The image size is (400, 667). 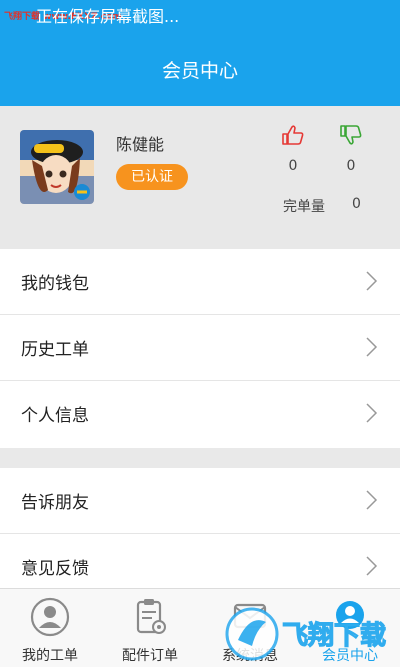 I want to click on person-icon, so click(x=50, y=617).